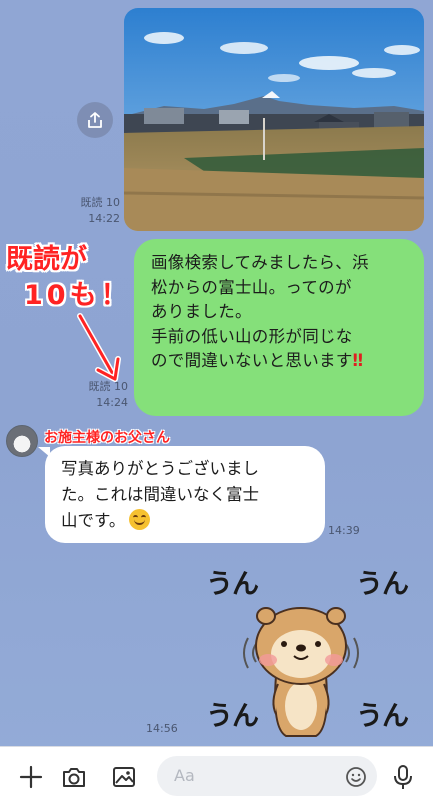  I want to click on plus-icon, so click(31, 777).